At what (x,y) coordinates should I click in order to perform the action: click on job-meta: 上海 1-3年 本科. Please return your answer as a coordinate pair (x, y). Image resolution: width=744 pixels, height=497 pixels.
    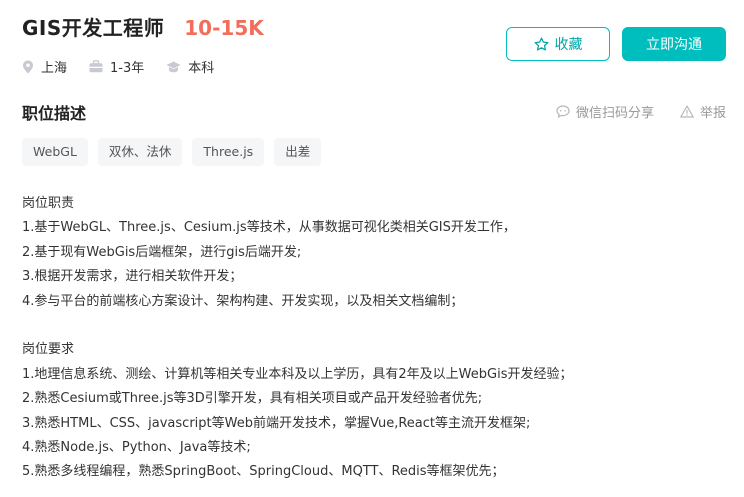
    Looking at the image, I should click on (129, 66).